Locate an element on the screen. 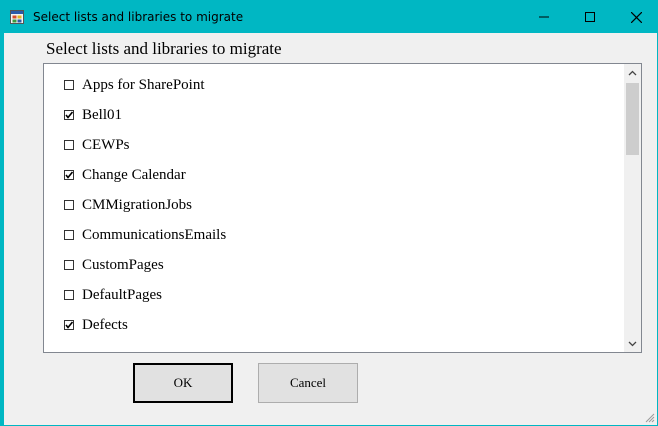 The width and height of the screenshot is (658, 426). scroll-up-button is located at coordinates (632, 72).